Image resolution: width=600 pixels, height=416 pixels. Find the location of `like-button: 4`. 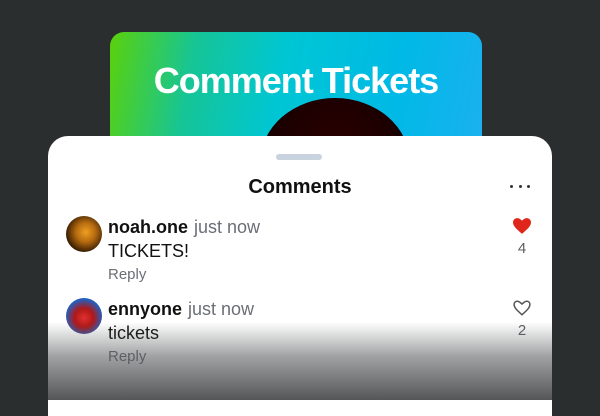

like-button: 4 is located at coordinates (522, 237).